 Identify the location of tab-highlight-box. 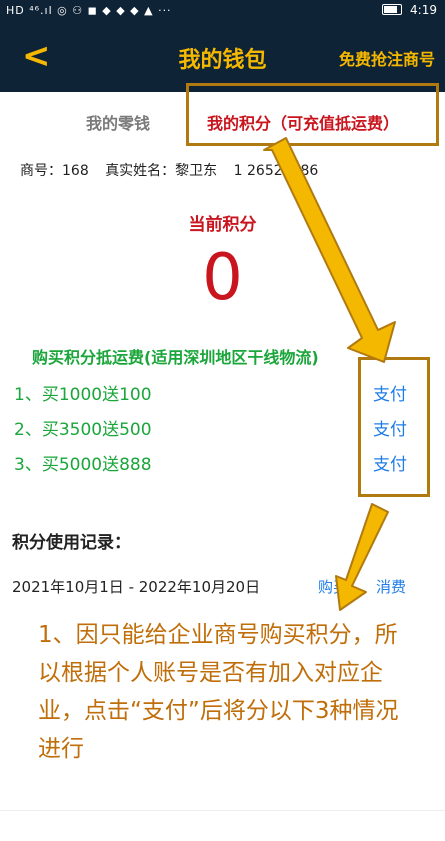
(312, 114).